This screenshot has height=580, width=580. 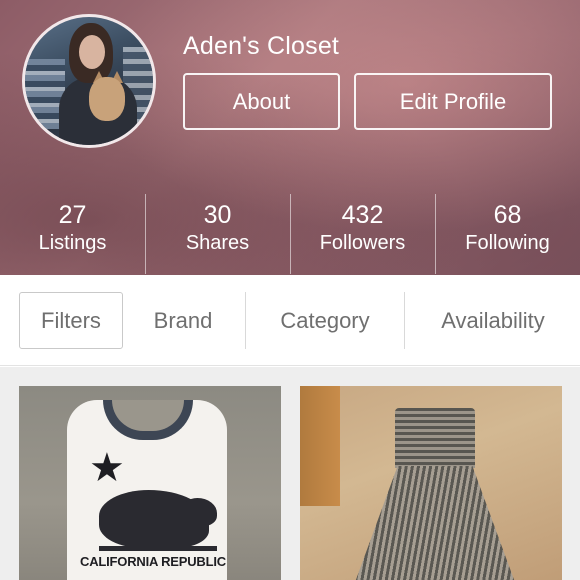 I want to click on avatar-person-face, so click(x=92, y=52).